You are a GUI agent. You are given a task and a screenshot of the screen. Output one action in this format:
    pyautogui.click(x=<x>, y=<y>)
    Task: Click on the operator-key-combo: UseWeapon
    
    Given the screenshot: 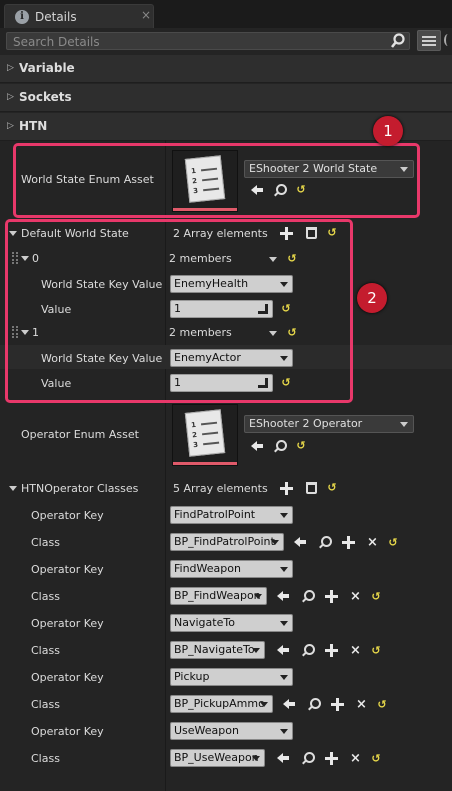 What is the action you would take?
    pyautogui.click(x=231, y=731)
    